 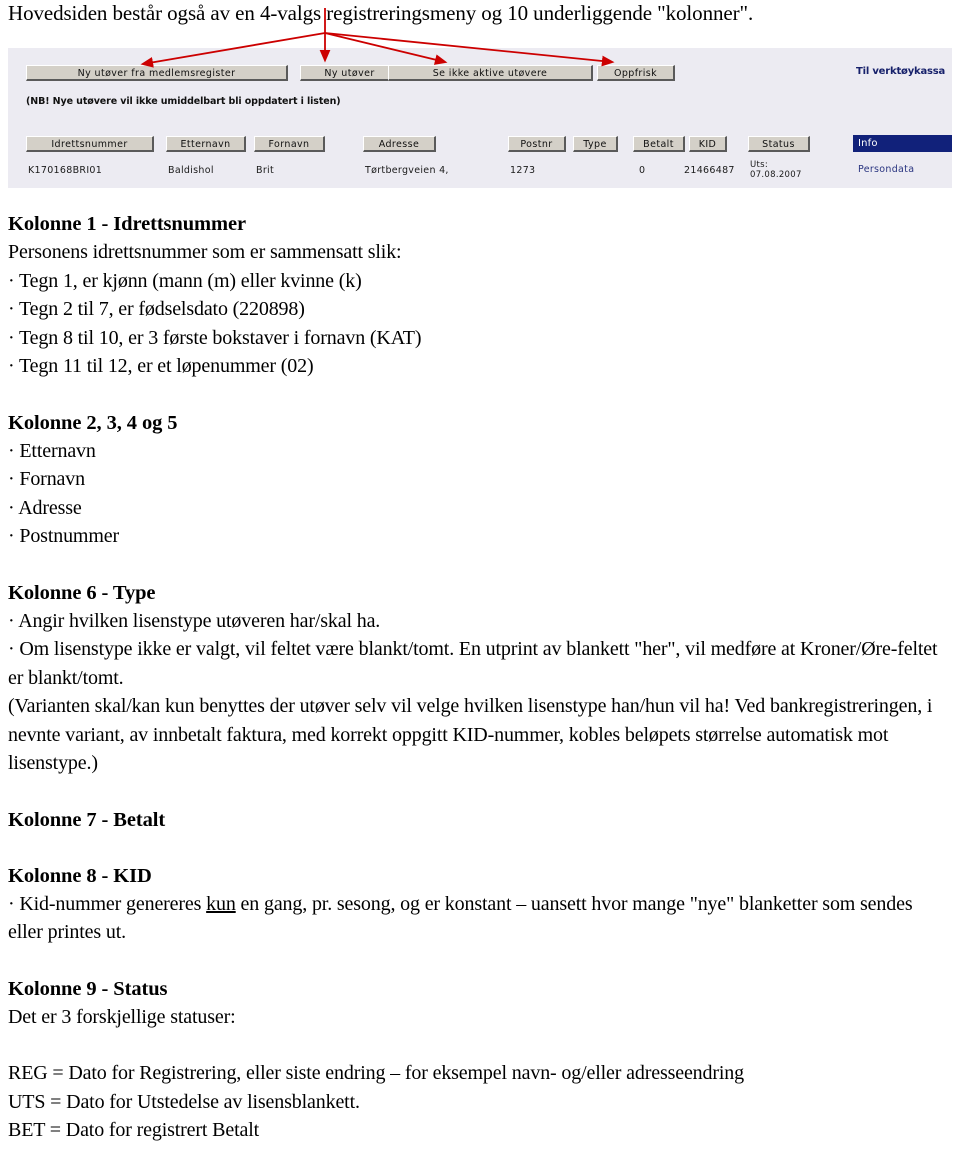 I want to click on heading-kolonne-9: Kolonne 9 - Status, so click(x=88, y=988).